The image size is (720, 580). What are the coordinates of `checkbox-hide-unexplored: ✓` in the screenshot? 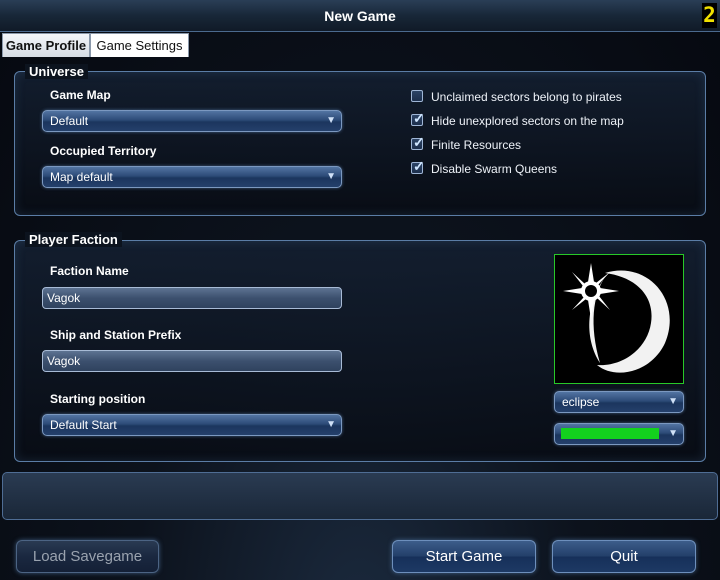 It's located at (418, 118).